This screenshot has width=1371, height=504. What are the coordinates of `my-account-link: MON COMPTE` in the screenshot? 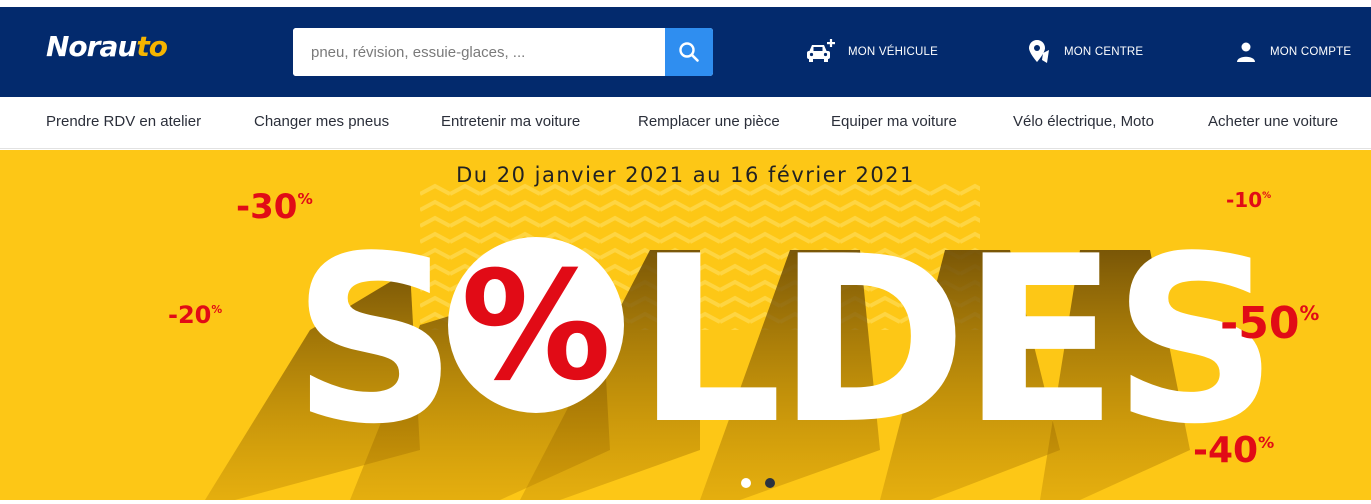 It's located at (1292, 52).